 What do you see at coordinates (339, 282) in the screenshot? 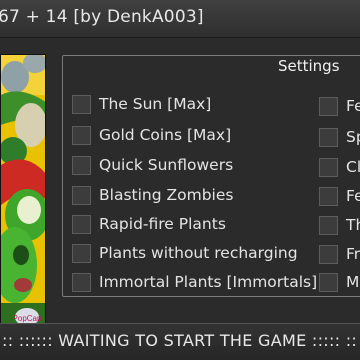
I see `option-right-7: M` at bounding box center [339, 282].